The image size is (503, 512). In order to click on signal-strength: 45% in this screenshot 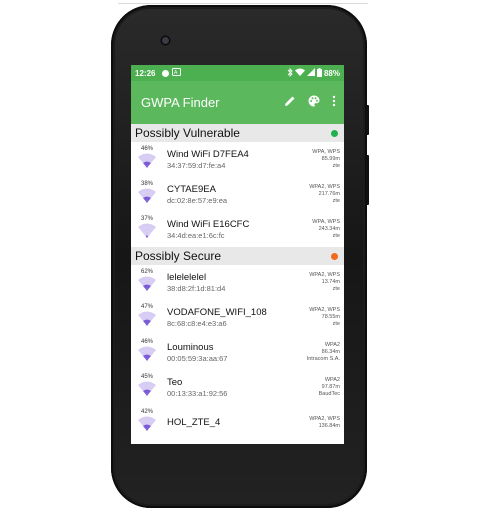, I will do `click(147, 388)`.